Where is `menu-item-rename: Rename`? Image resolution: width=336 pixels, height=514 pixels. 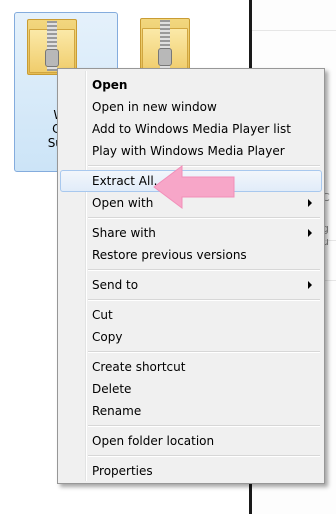
menu-item-rename: Rename is located at coordinates (191, 411).